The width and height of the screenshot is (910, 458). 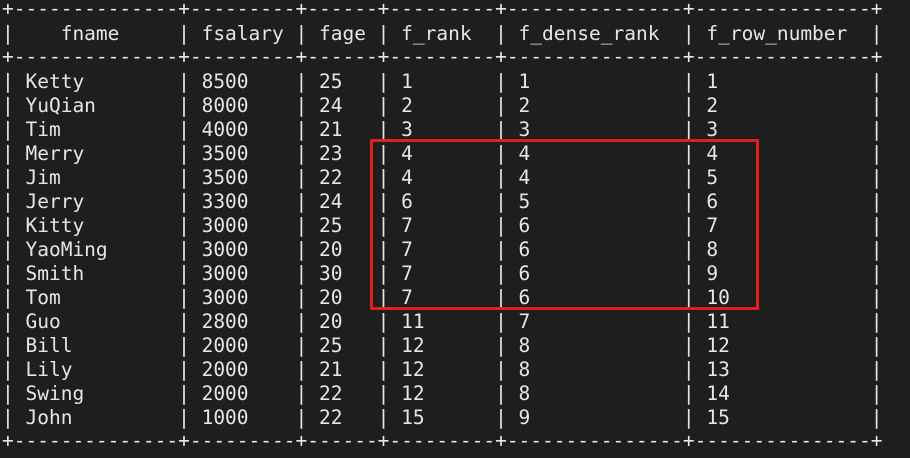 I want to click on table-row: | YuQian | 8000 | 24 | 2 | 2 | 2 |, so click(x=442, y=105).